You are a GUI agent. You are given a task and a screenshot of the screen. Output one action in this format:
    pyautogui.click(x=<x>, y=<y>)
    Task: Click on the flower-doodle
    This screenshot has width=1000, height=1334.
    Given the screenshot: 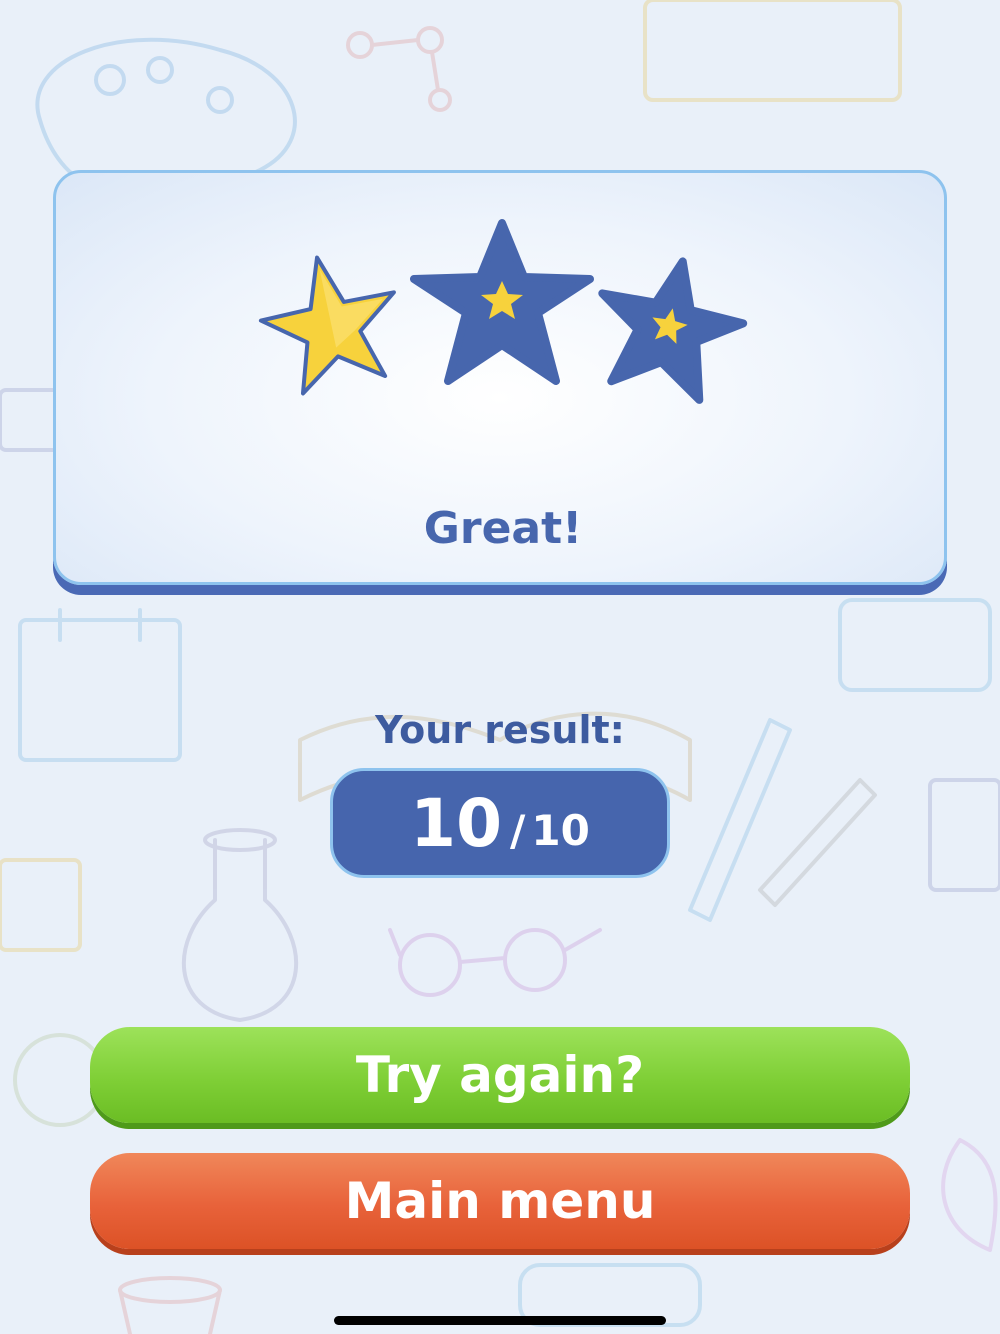 What is the action you would take?
    pyautogui.click(x=969, y=1195)
    